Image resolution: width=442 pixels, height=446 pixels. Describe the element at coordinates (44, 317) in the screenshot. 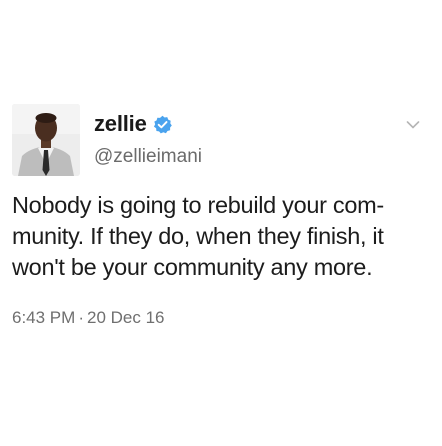

I see `tweet-time: 6:43 PM` at that location.